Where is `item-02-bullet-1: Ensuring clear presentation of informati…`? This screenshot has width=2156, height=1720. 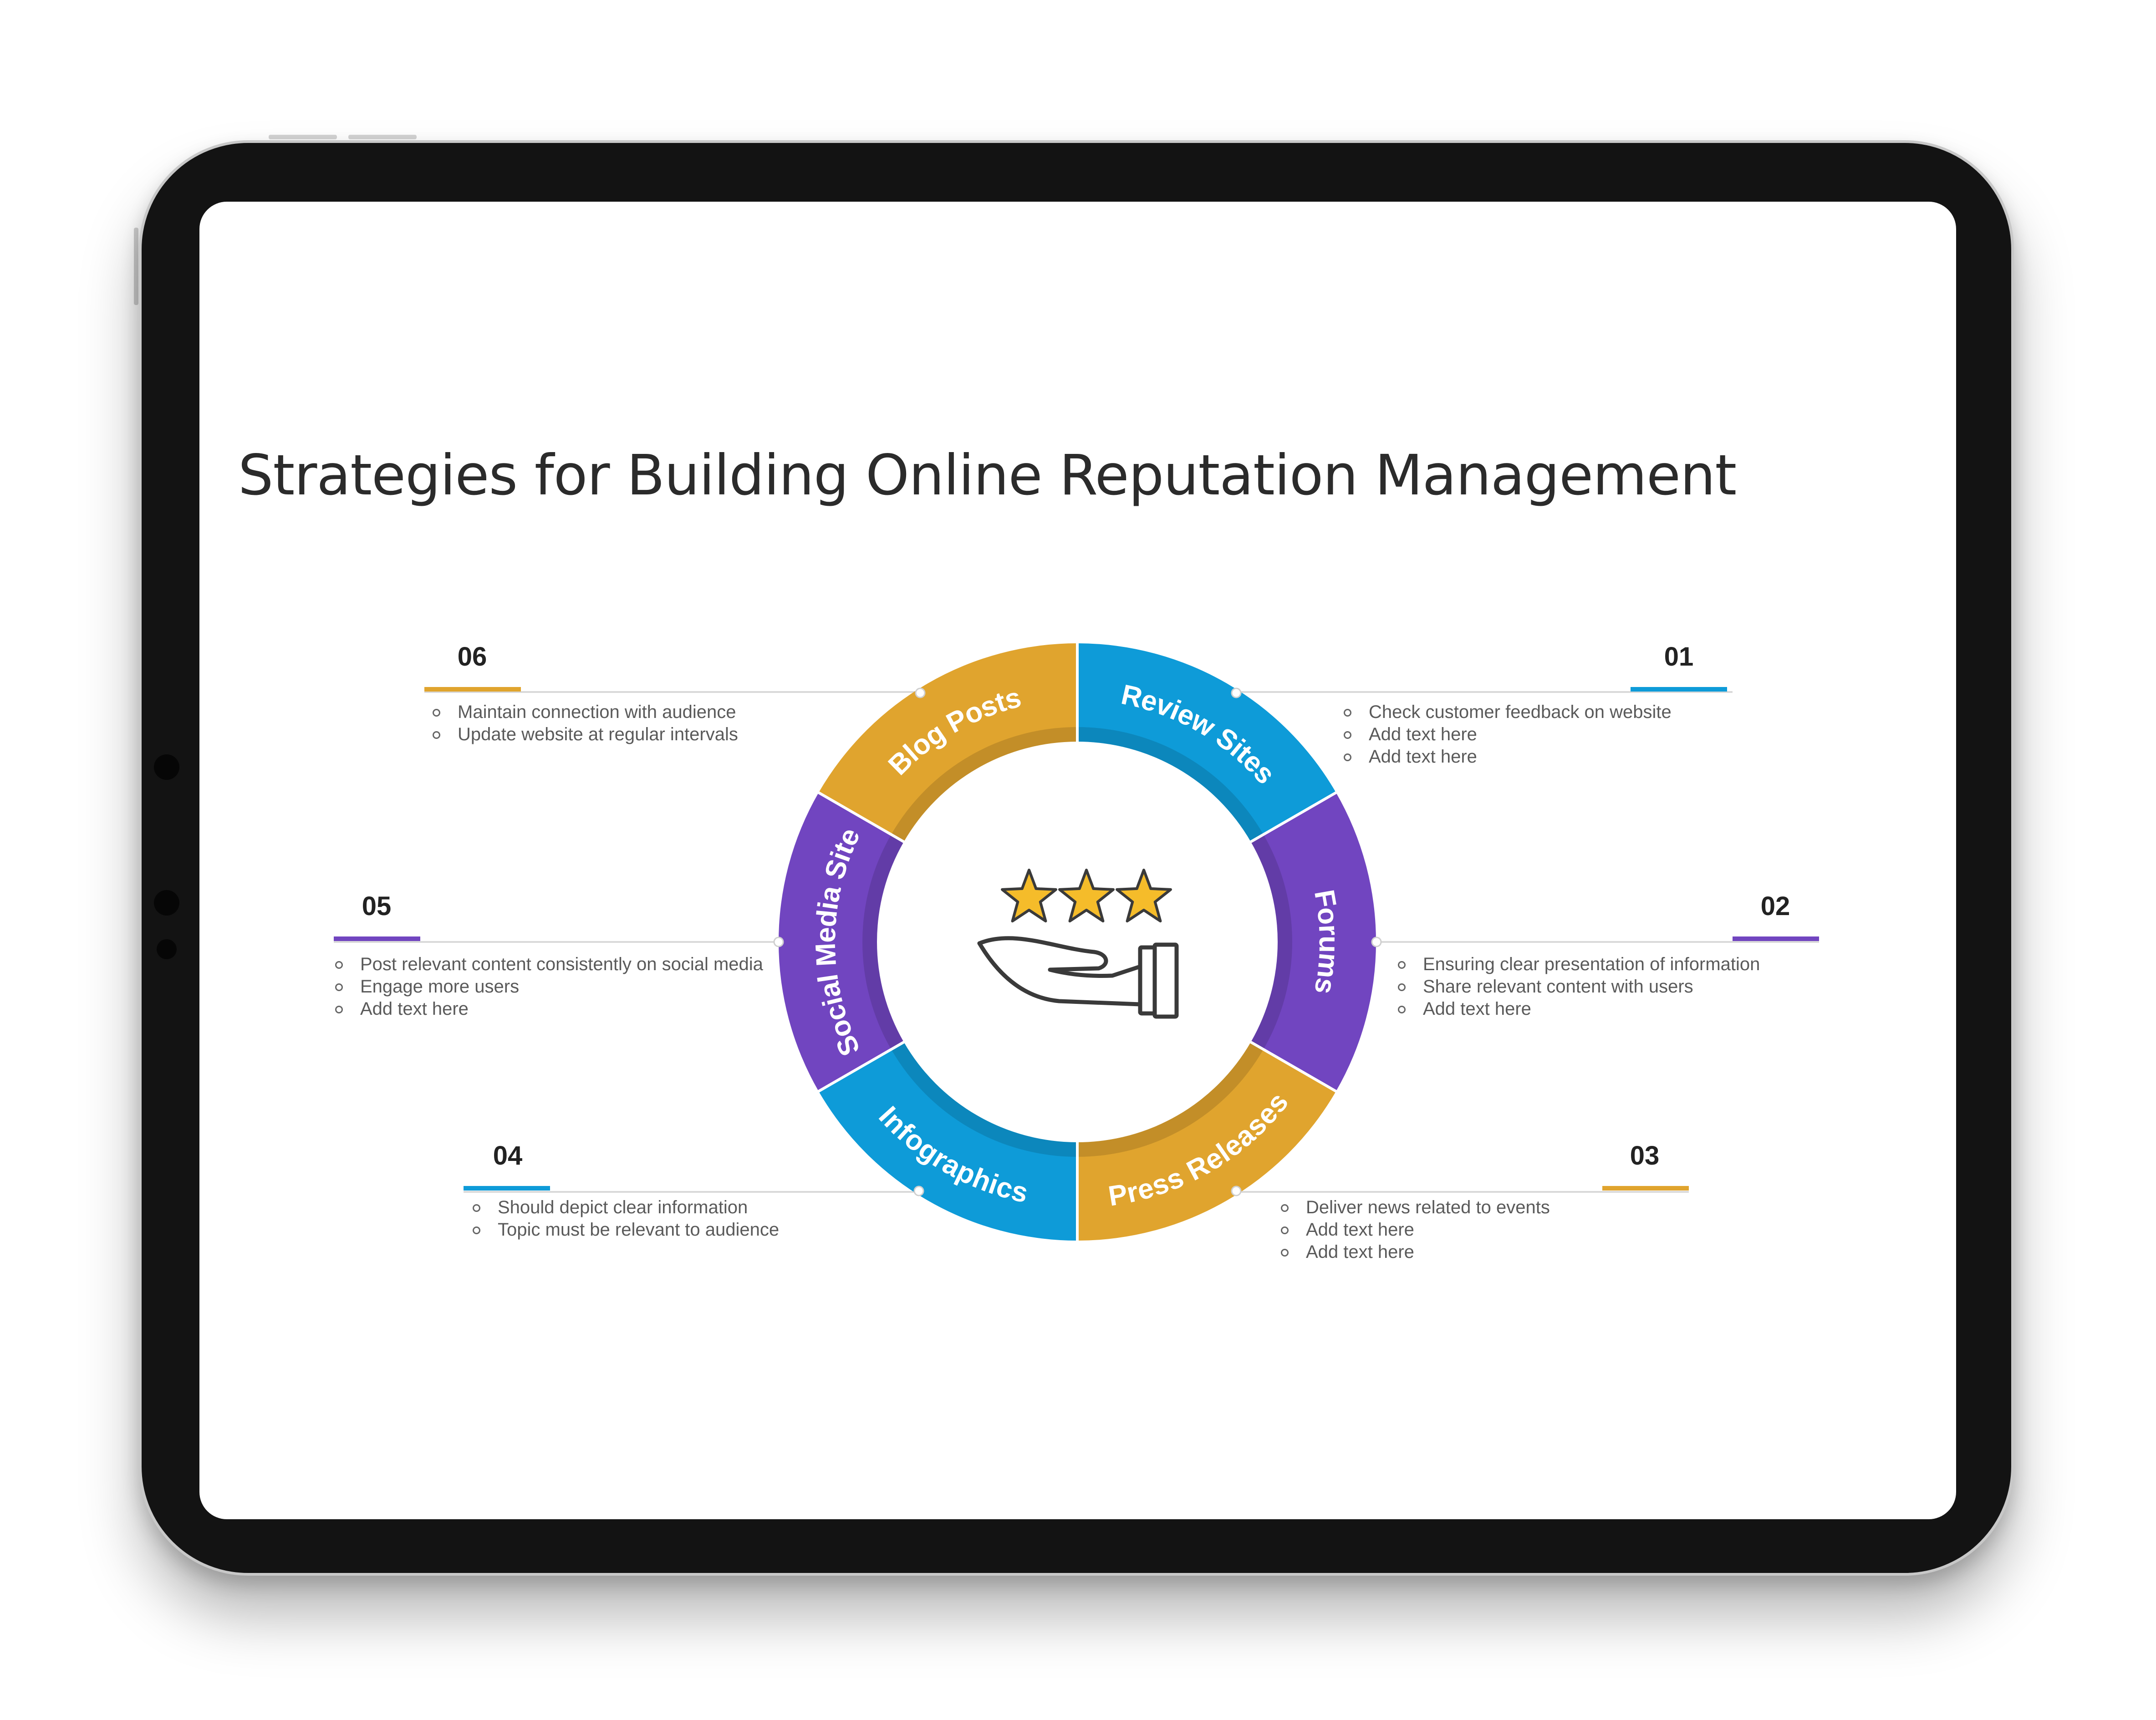 item-02-bullet-1: Ensuring clear presentation of informati… is located at coordinates (1579, 965).